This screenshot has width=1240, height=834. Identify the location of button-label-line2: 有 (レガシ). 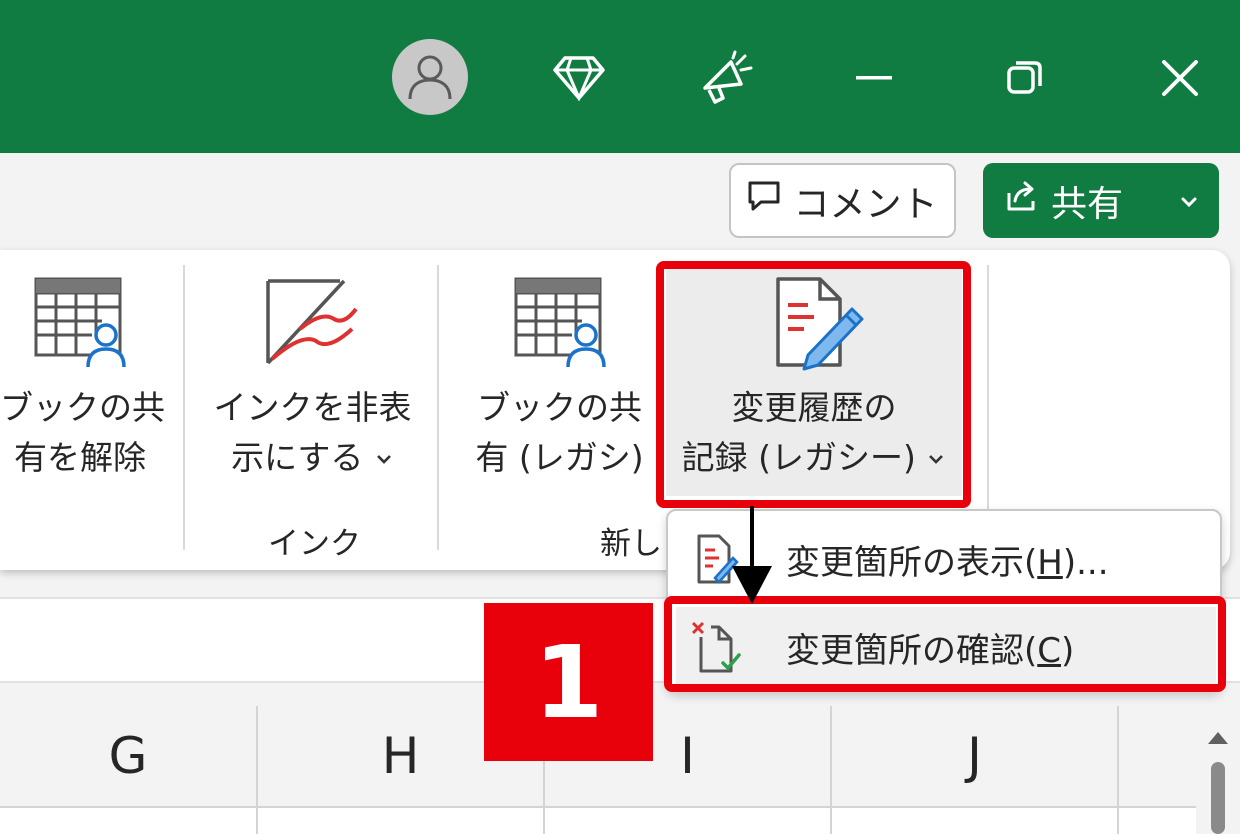
(559, 457).